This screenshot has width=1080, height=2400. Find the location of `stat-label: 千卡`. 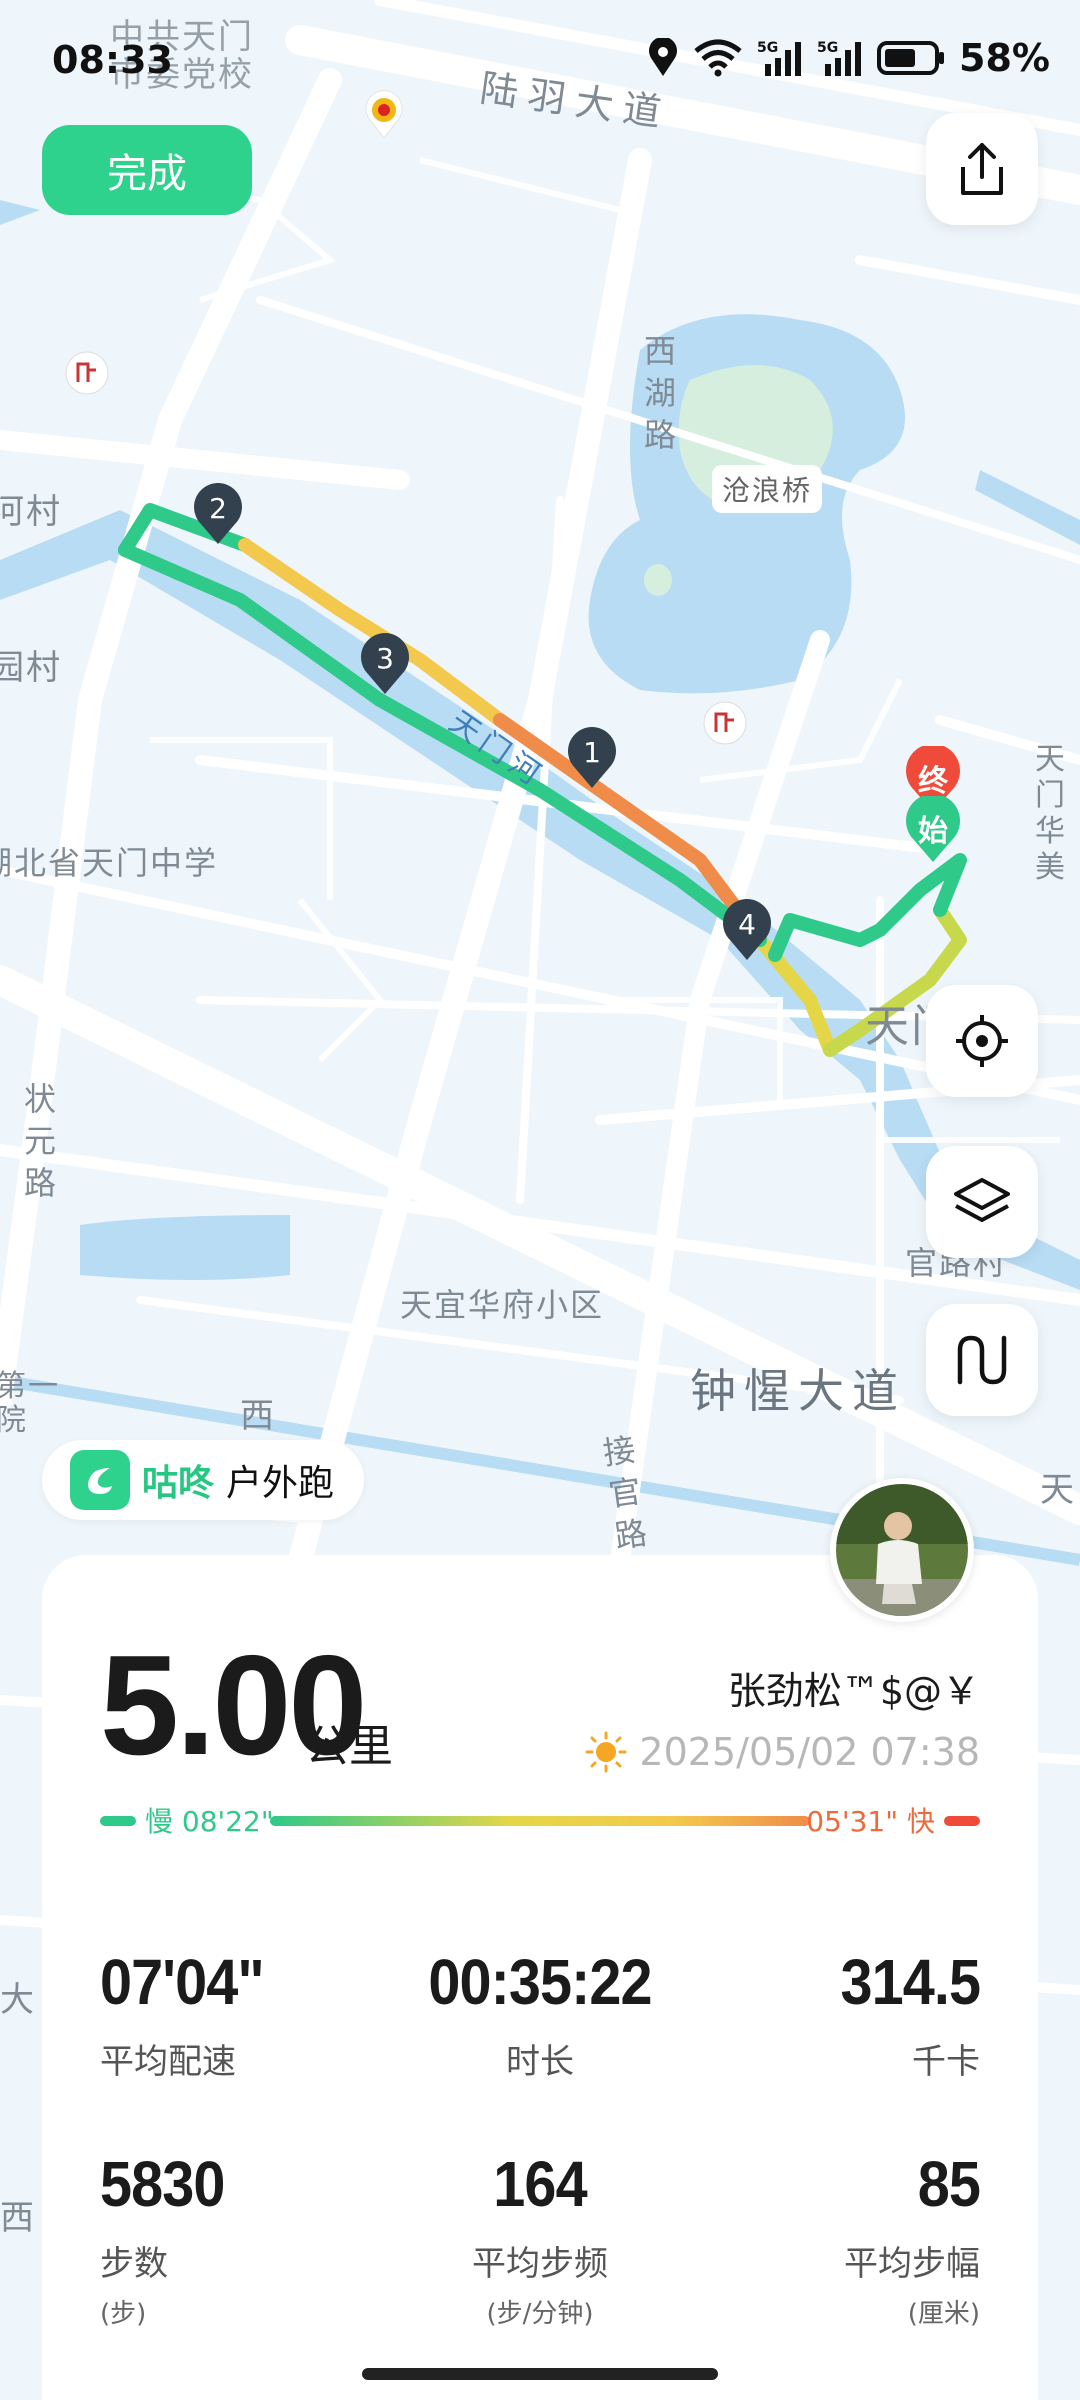

stat-label: 千卡 is located at coordinates (946, 2062).